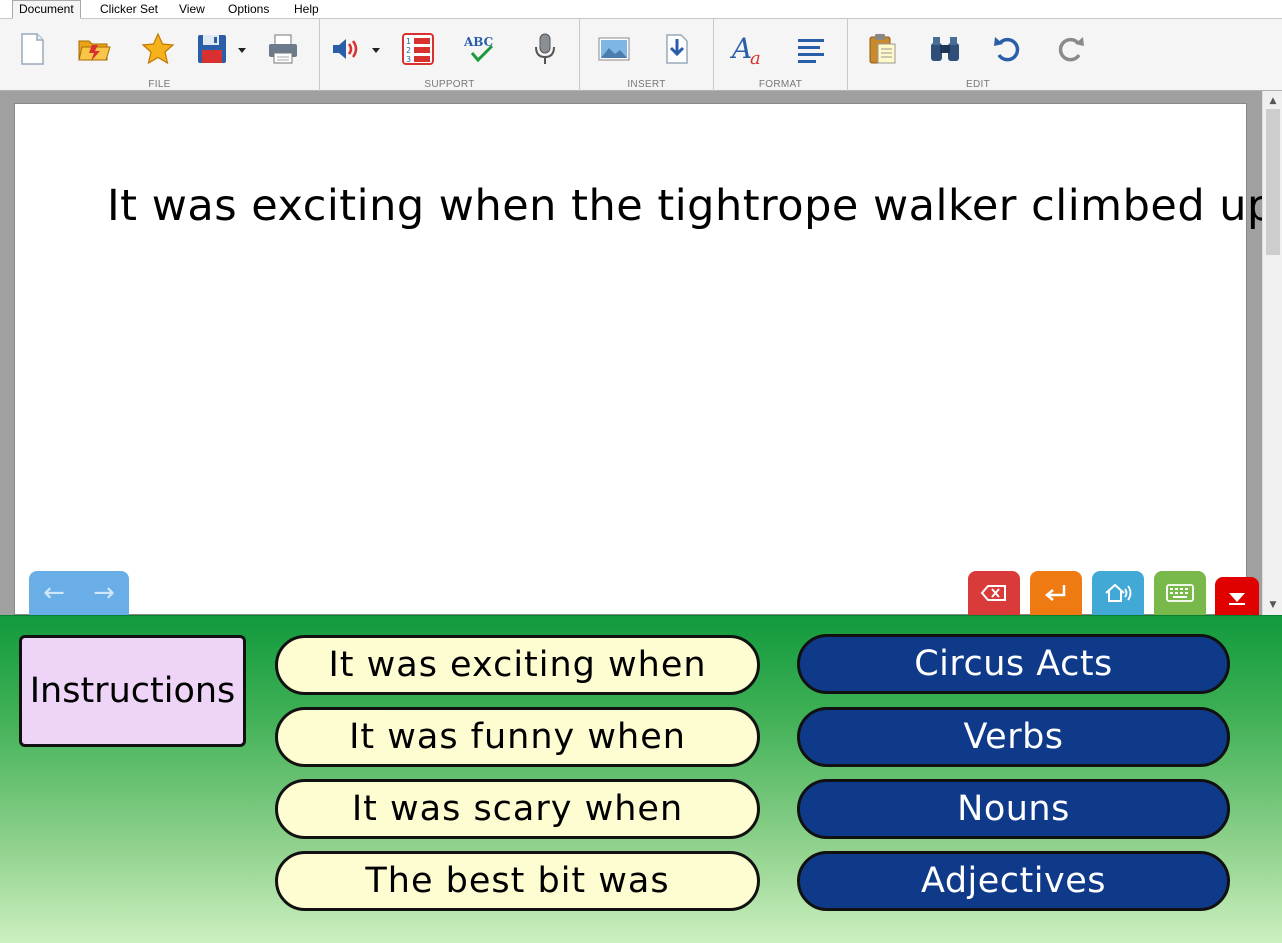 The width and height of the screenshot is (1282, 943). What do you see at coordinates (449, 84) in the screenshot?
I see `support-group-label: SUPPORT` at bounding box center [449, 84].